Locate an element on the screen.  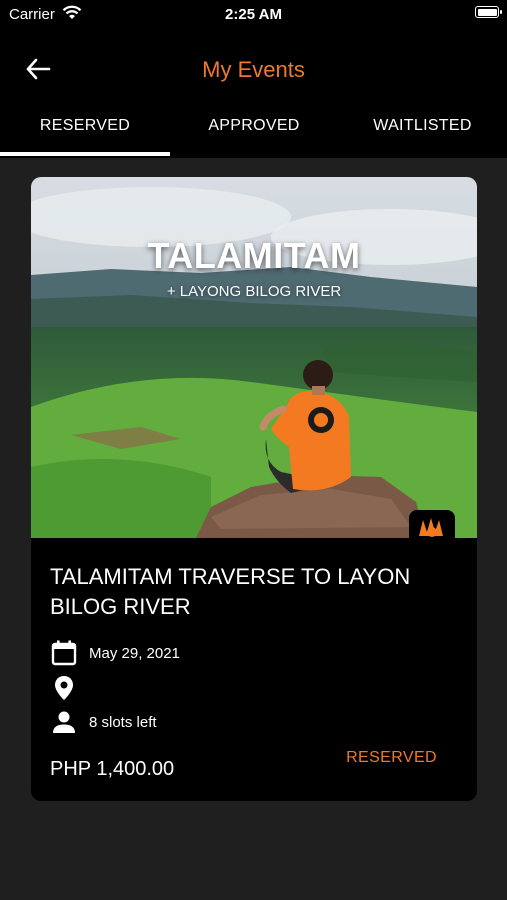
cover-subtitle: + LAYONG BILOG RIVER is located at coordinates (254, 291).